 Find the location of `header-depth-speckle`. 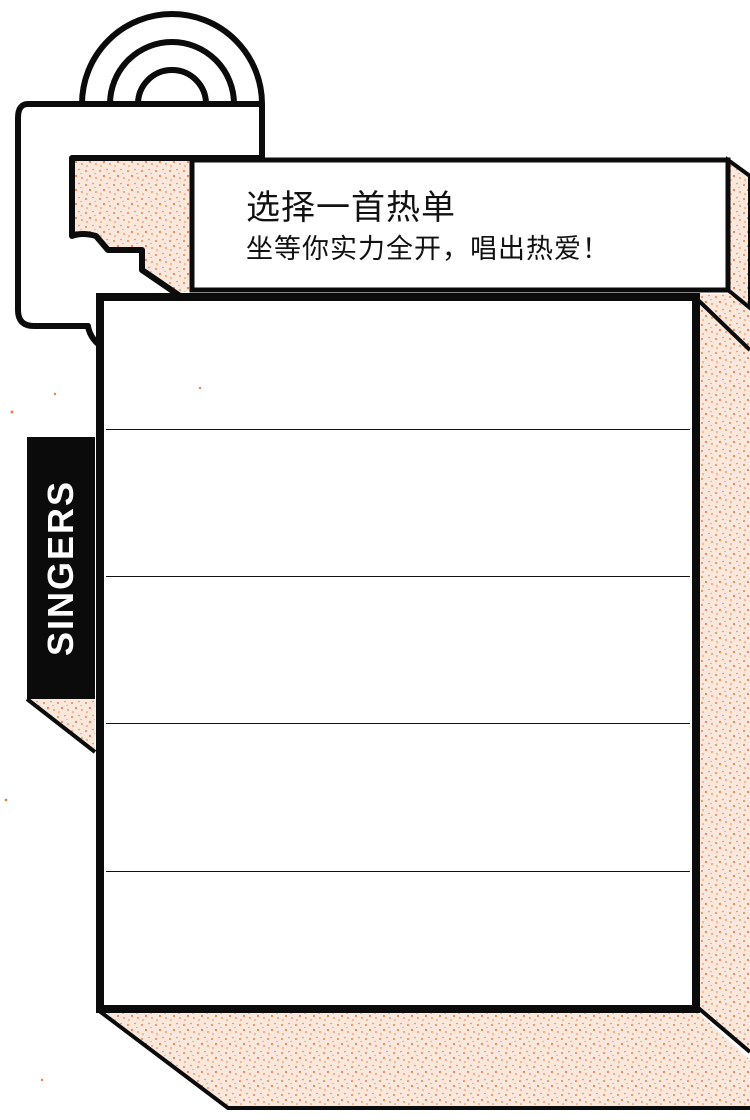

header-depth-speckle is located at coordinates (738, 233).